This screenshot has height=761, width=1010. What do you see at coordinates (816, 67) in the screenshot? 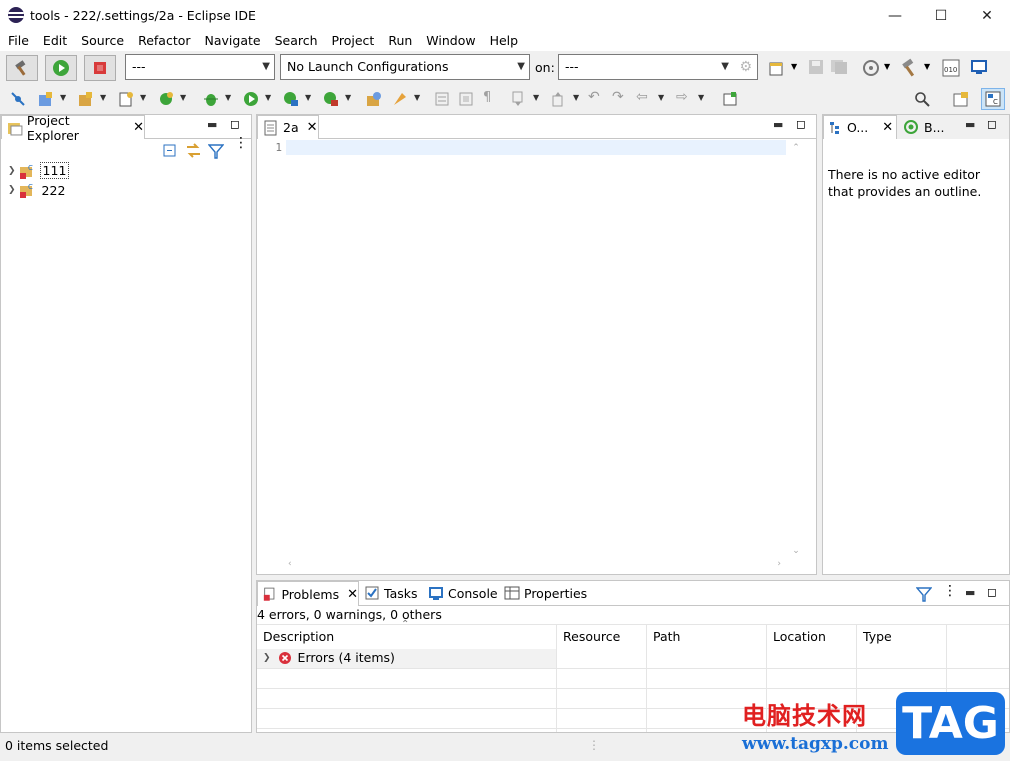
I see `save-icon` at bounding box center [816, 67].